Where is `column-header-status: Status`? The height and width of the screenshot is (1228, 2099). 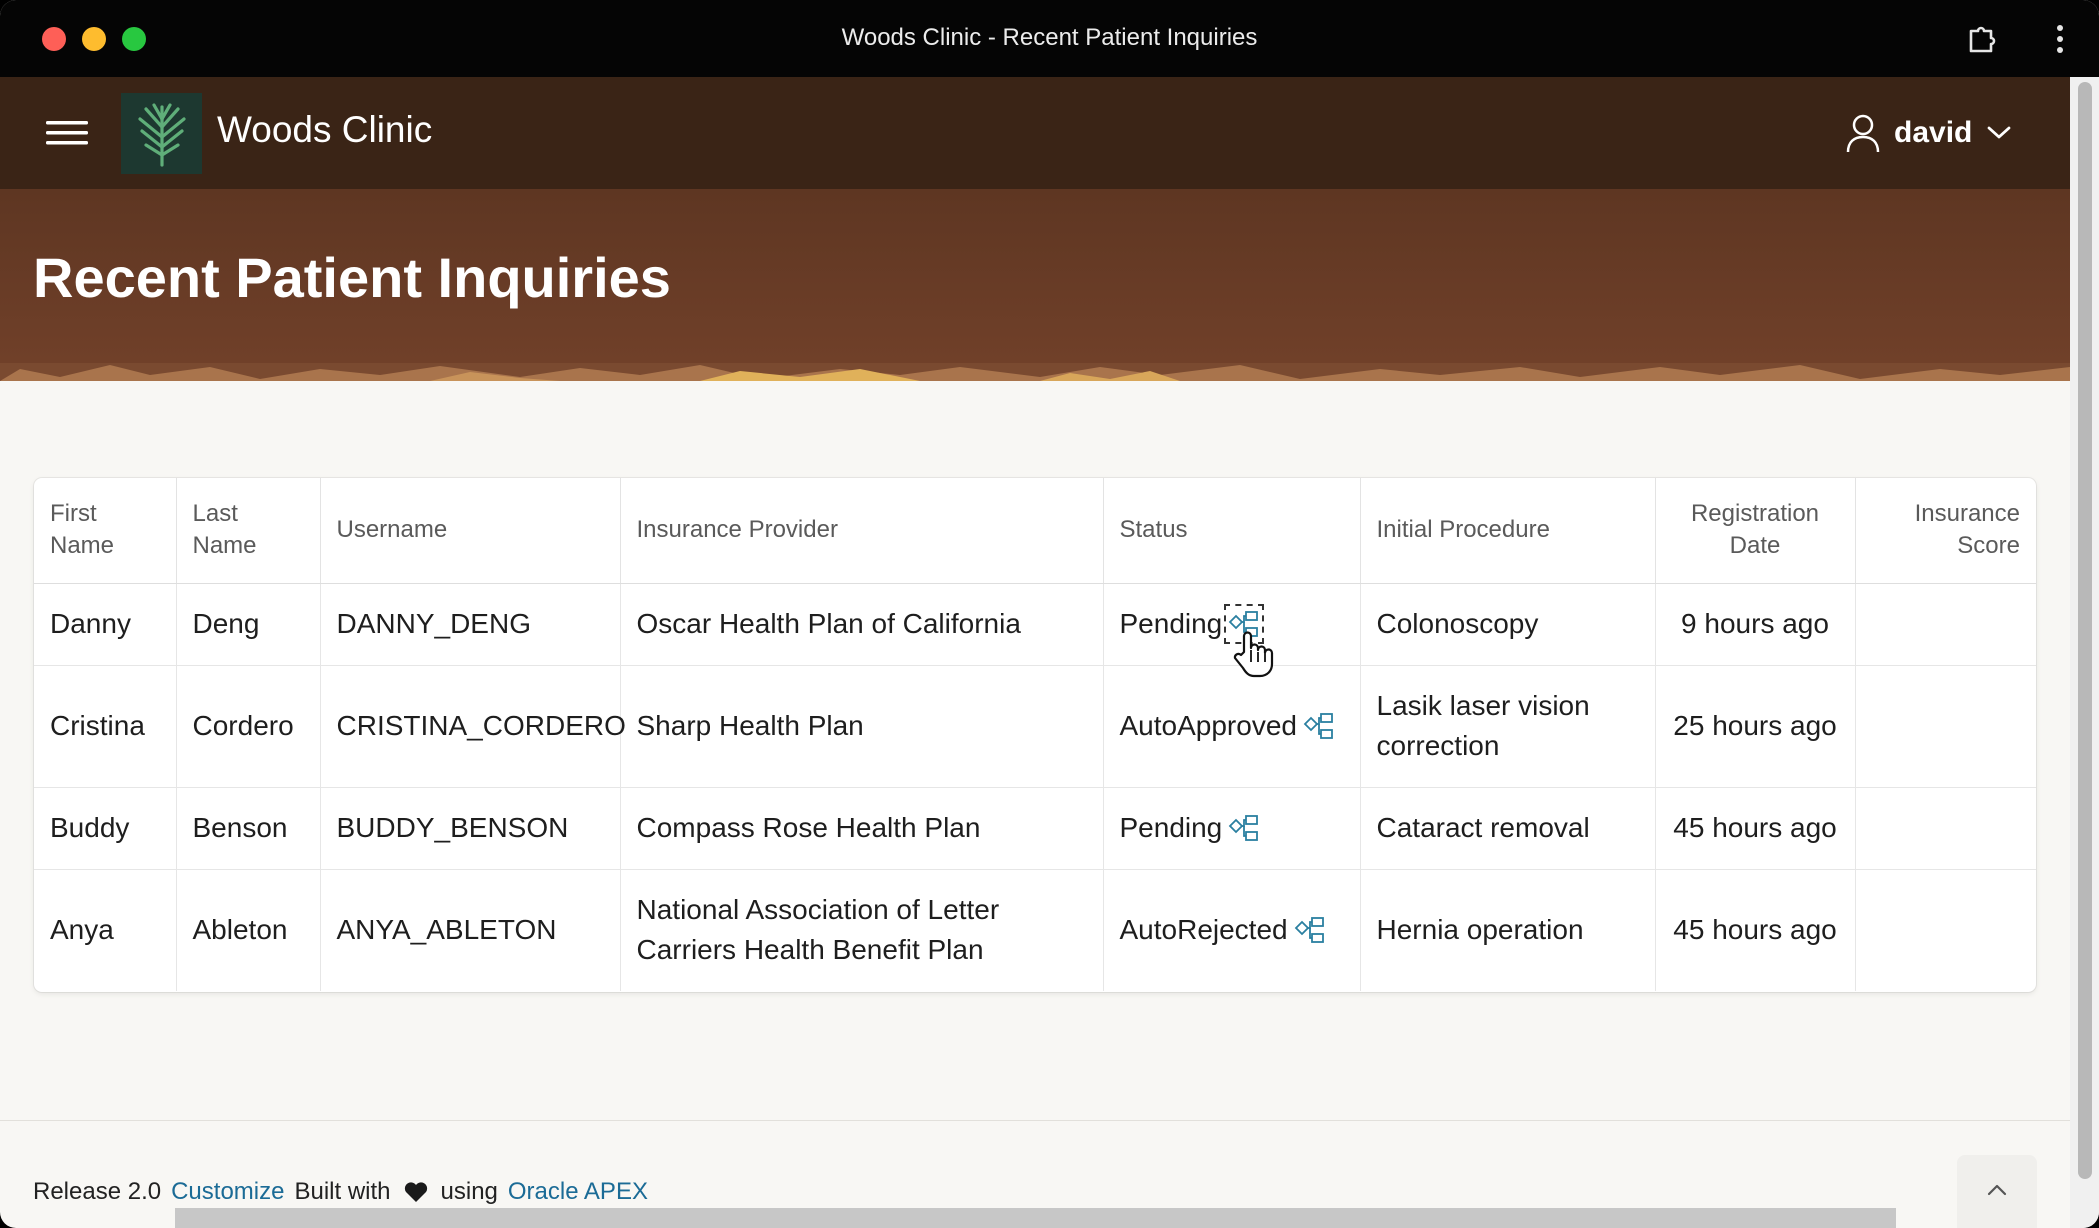
column-header-status: Status is located at coordinates (1232, 531).